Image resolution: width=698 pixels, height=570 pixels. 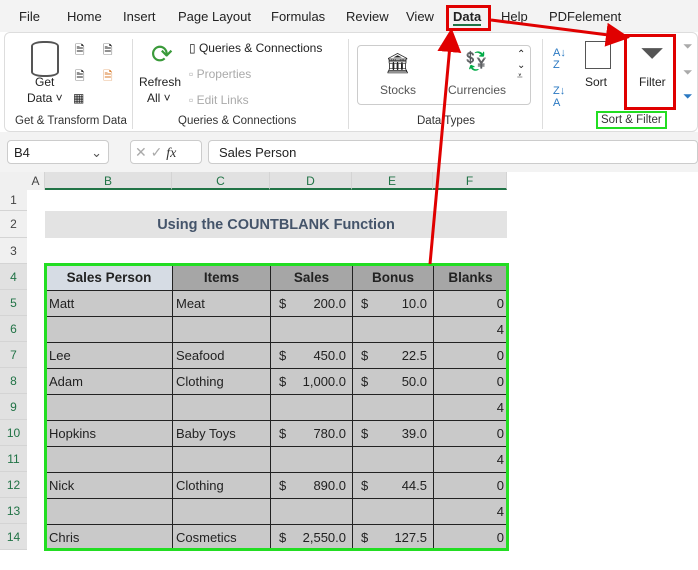 What do you see at coordinates (650, 72) in the screenshot?
I see `filter-highlight` at bounding box center [650, 72].